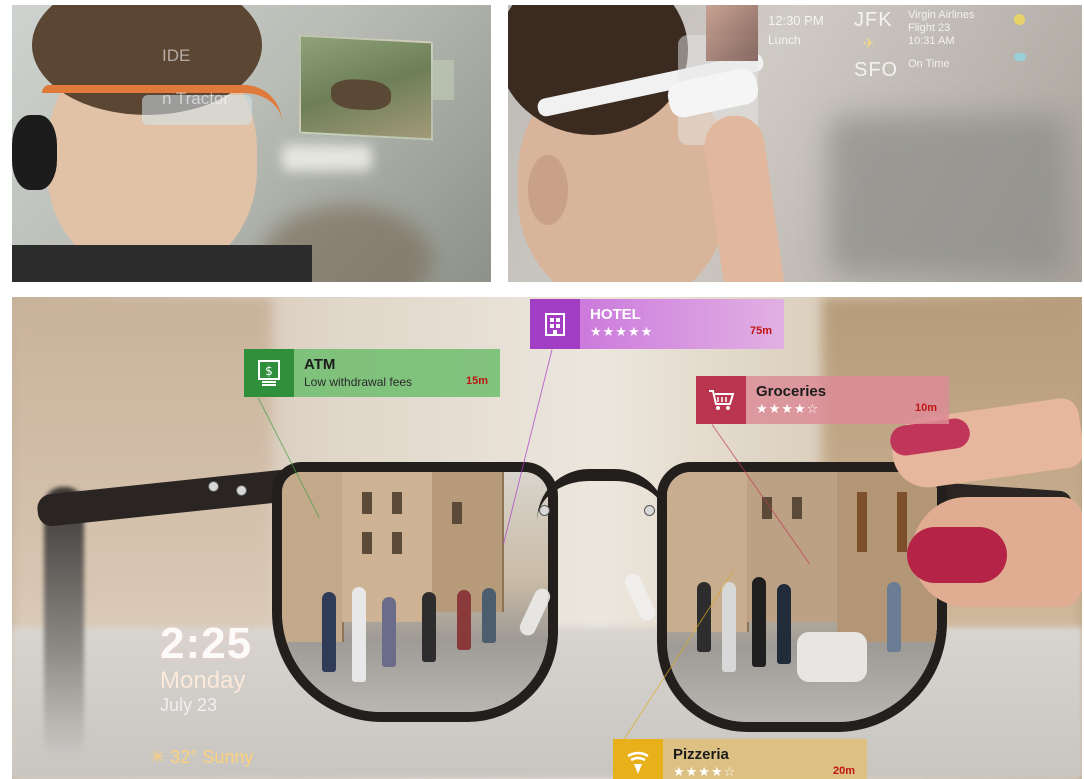 Image resolution: width=1084 pixels, height=779 pixels. I want to click on ar-tag-atm: $ ATM Low withdrawal fees 15m, so click(372, 373).